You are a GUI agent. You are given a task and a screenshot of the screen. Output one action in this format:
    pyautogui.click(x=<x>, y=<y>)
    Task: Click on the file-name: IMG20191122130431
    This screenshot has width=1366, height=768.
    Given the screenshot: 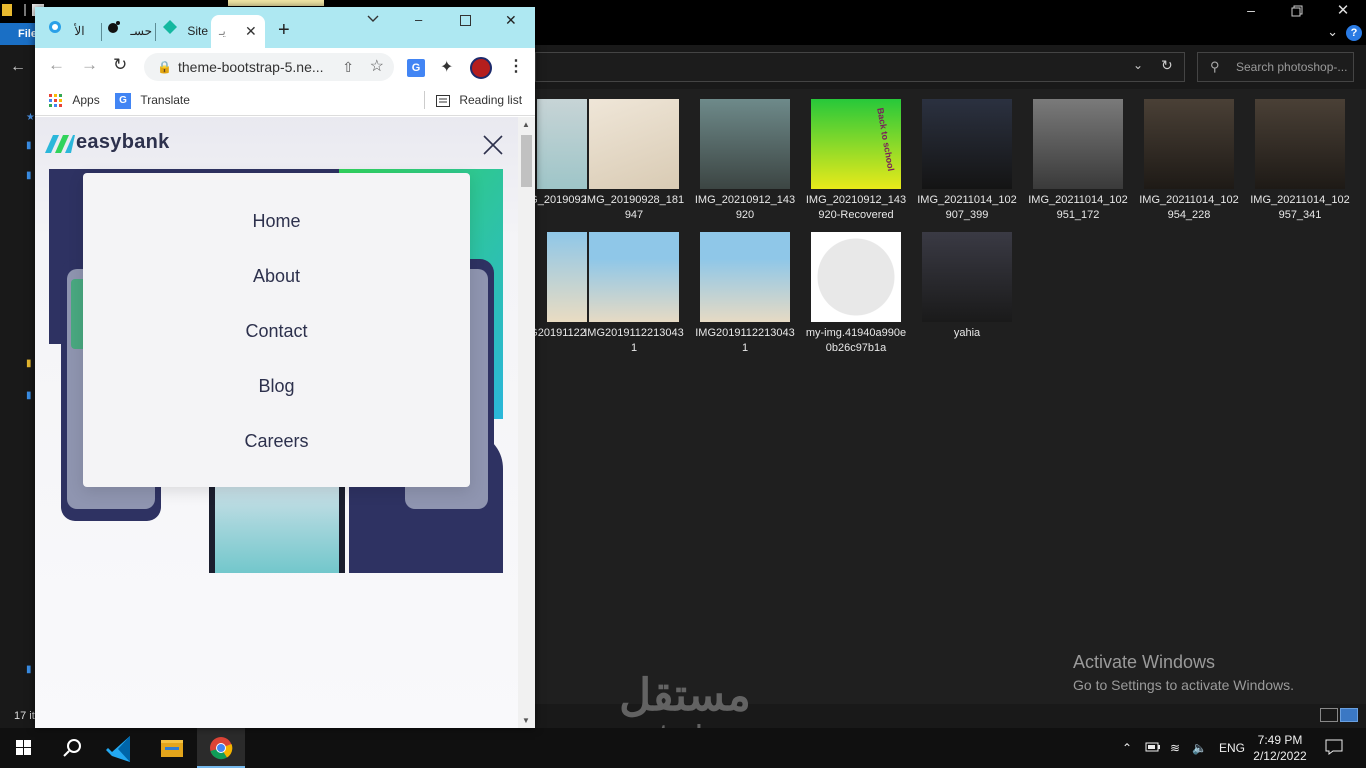 What is the action you would take?
    pyautogui.click(x=634, y=340)
    